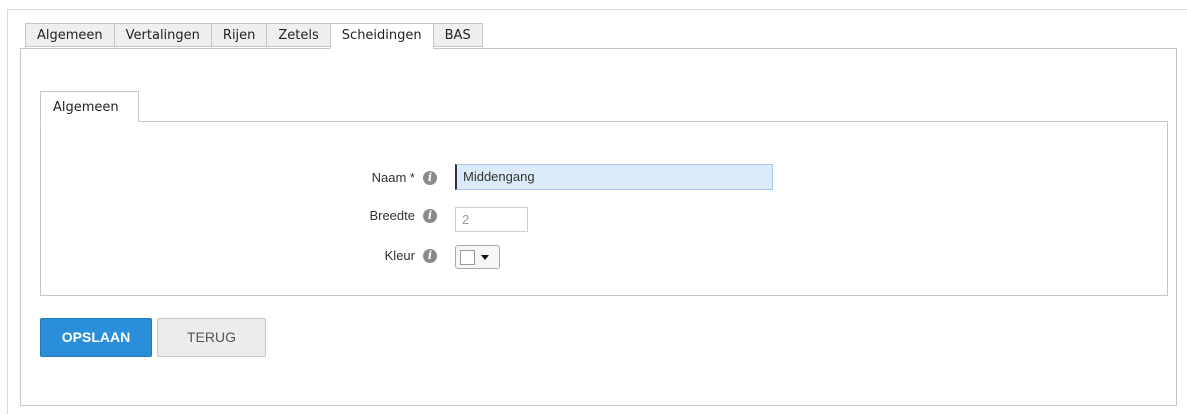 This screenshot has height=414, width=1187. Describe the element at coordinates (7, 211) in the screenshot. I see `frame-left-border` at that location.